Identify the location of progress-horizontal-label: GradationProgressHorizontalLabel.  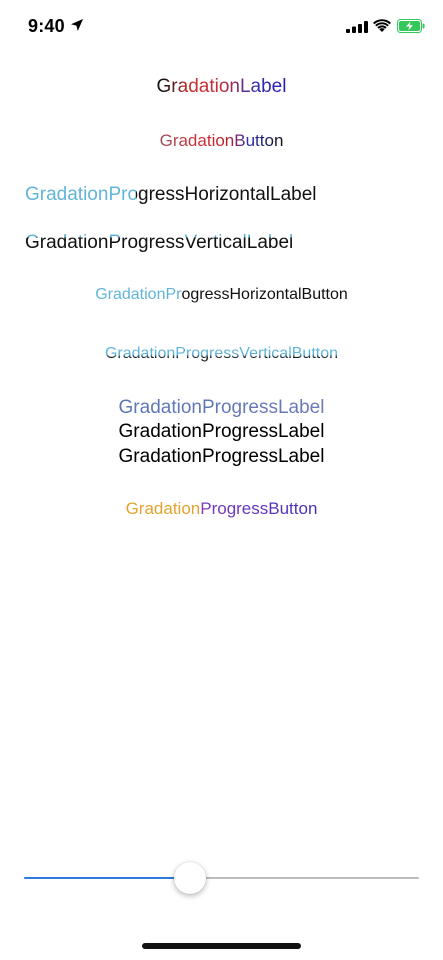
(171, 195).